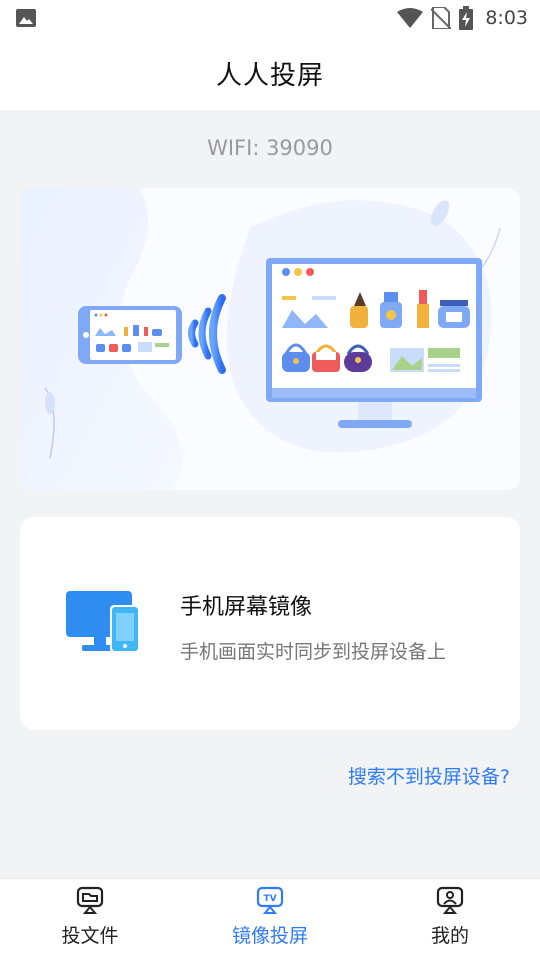 This screenshot has width=540, height=961. Describe the element at coordinates (90, 900) in the screenshot. I see `cast-file-icon` at that location.